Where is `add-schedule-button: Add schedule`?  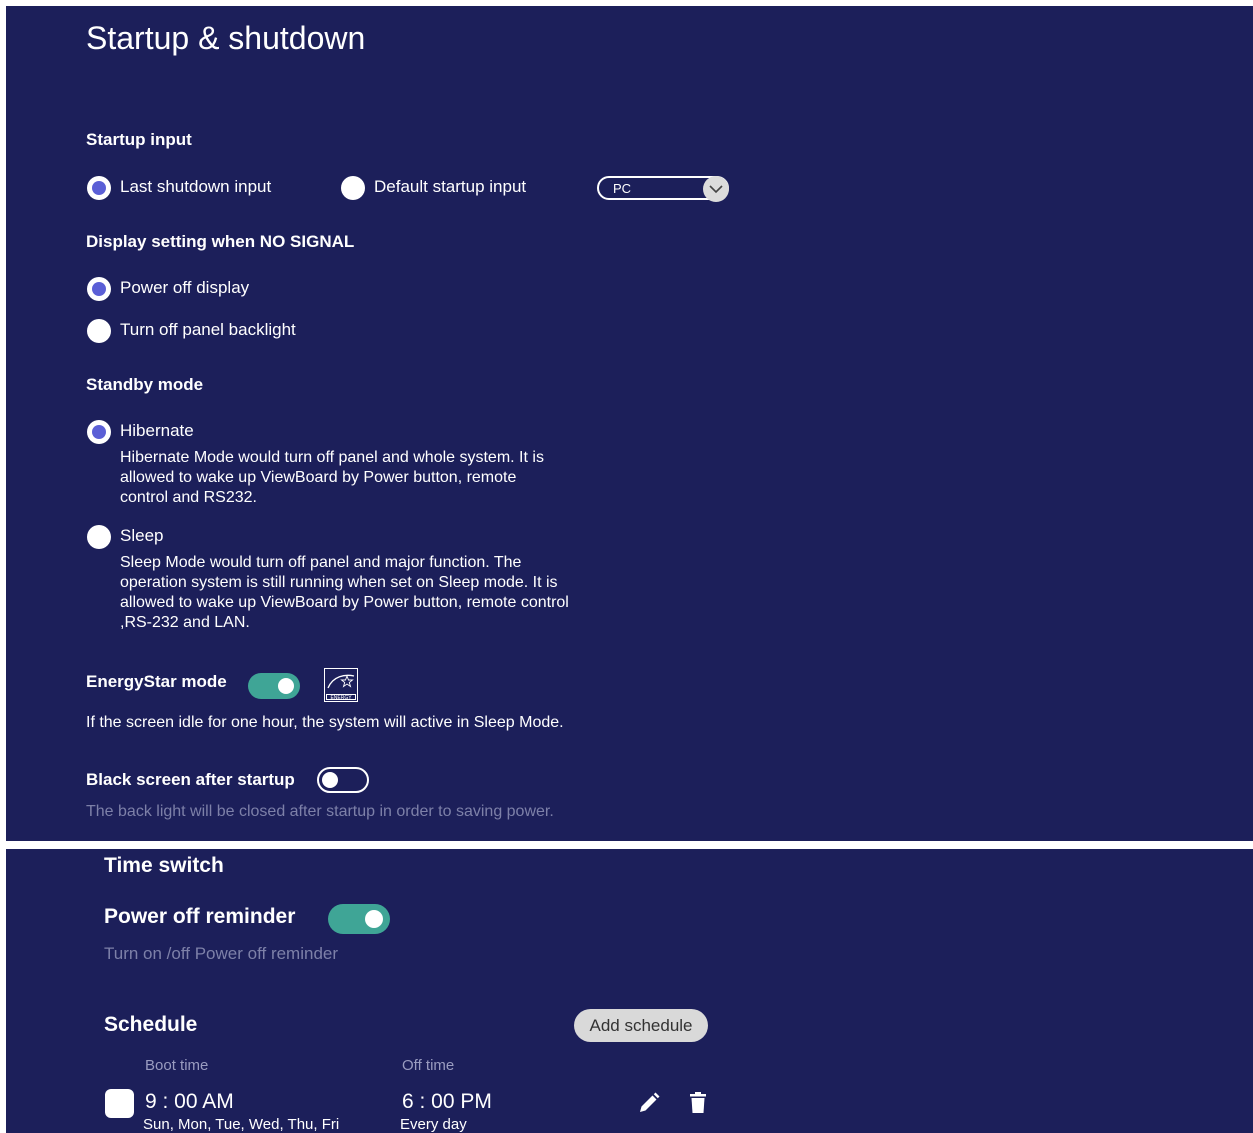 add-schedule-button: Add schedule is located at coordinates (641, 1025).